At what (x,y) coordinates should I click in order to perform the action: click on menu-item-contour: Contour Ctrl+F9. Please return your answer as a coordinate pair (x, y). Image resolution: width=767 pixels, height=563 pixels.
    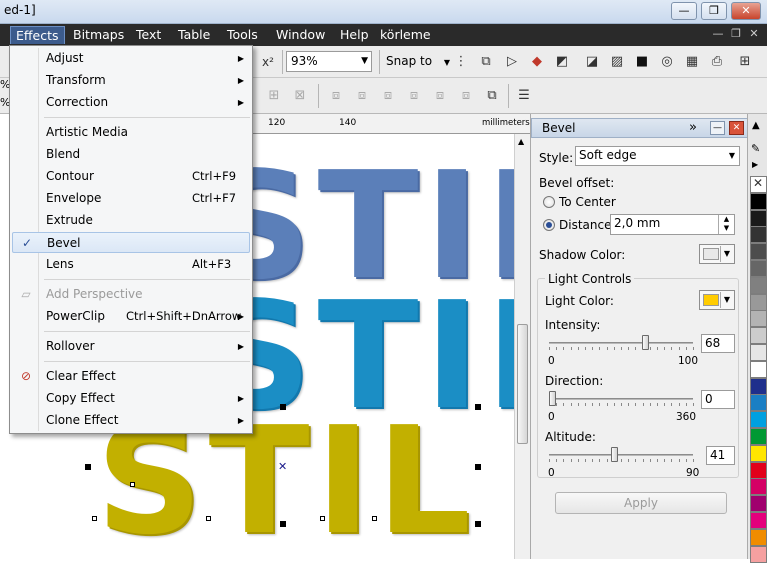
    Looking at the image, I should click on (131, 176).